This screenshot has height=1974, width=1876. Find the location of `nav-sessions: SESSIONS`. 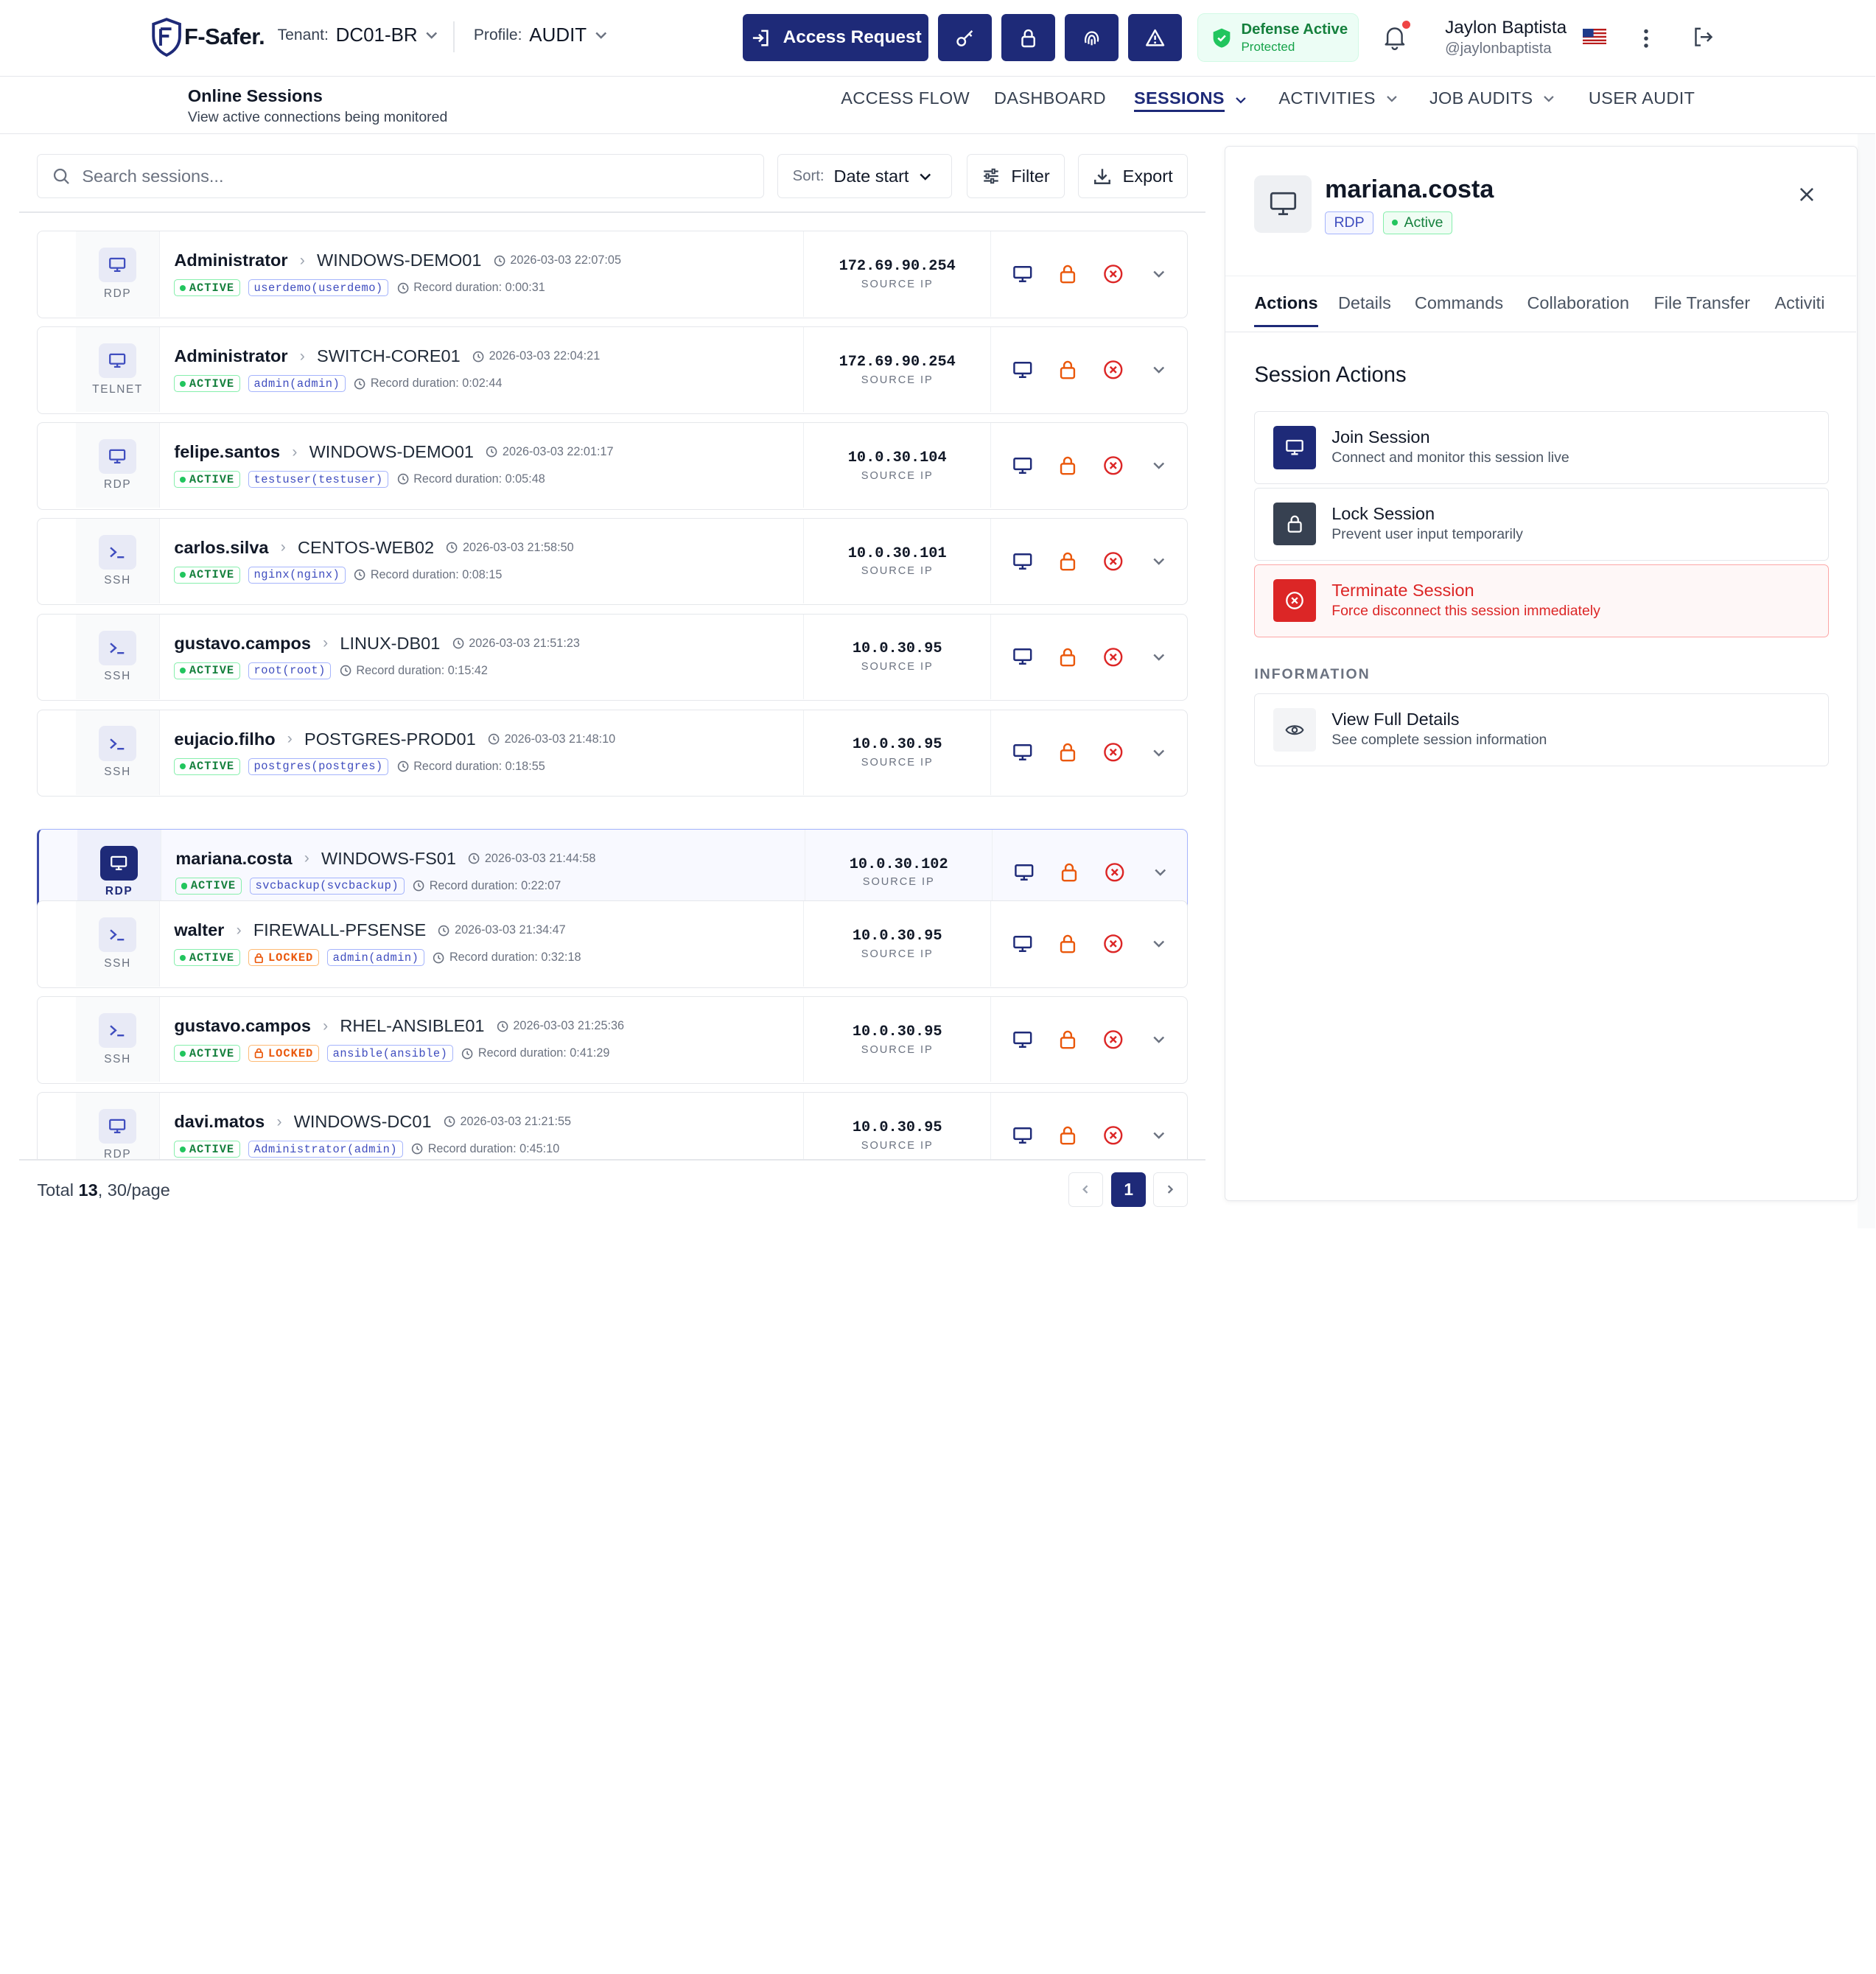

nav-sessions: SESSIONS is located at coordinates (1190, 100).